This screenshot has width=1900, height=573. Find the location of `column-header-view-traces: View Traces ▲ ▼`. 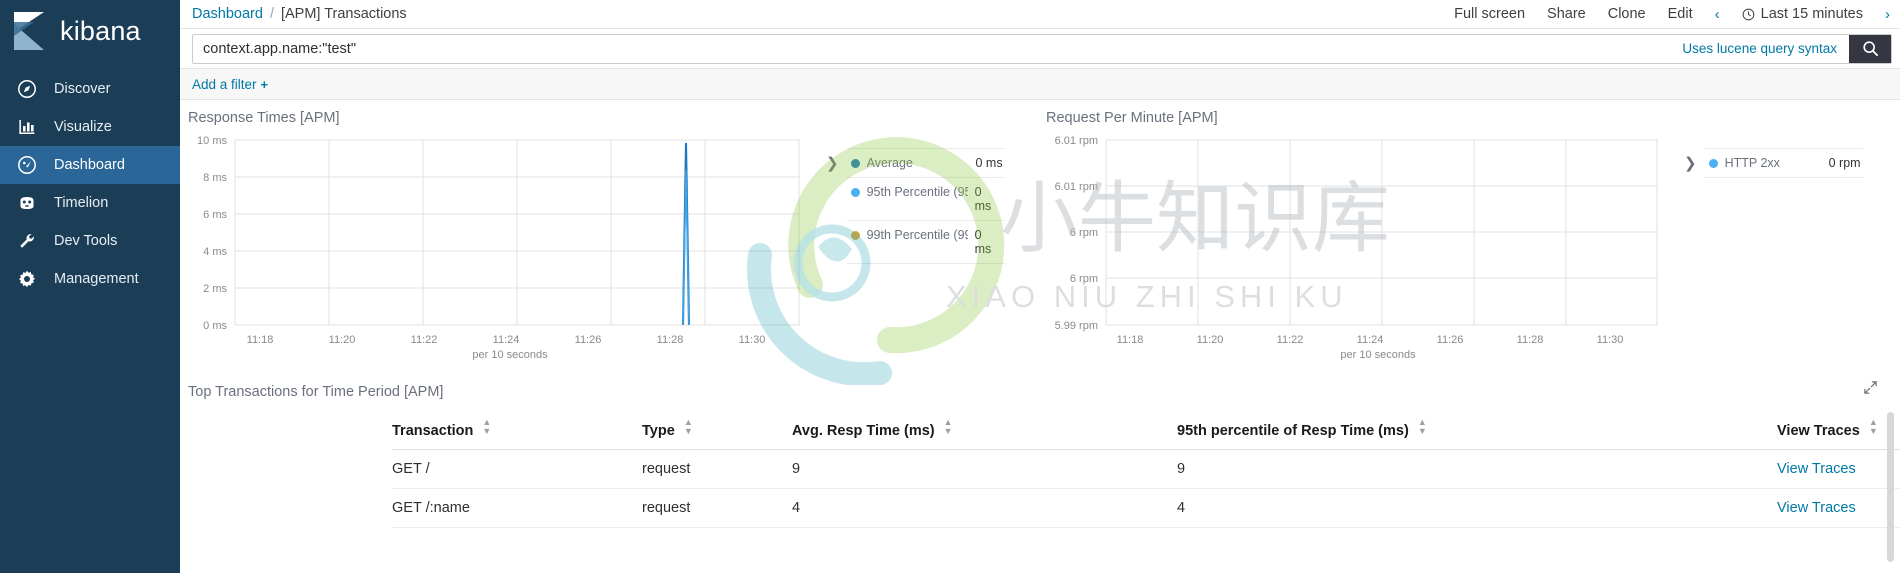

column-header-view-traces: View Traces ▲ ▼ is located at coordinates (1838, 427).